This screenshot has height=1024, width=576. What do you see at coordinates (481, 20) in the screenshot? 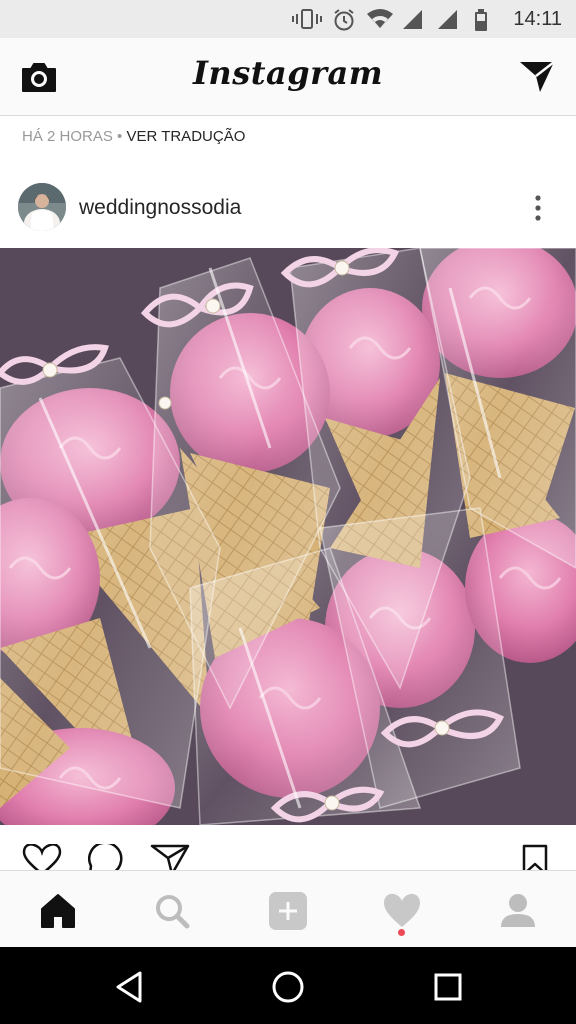
I see `battery-icon` at bounding box center [481, 20].